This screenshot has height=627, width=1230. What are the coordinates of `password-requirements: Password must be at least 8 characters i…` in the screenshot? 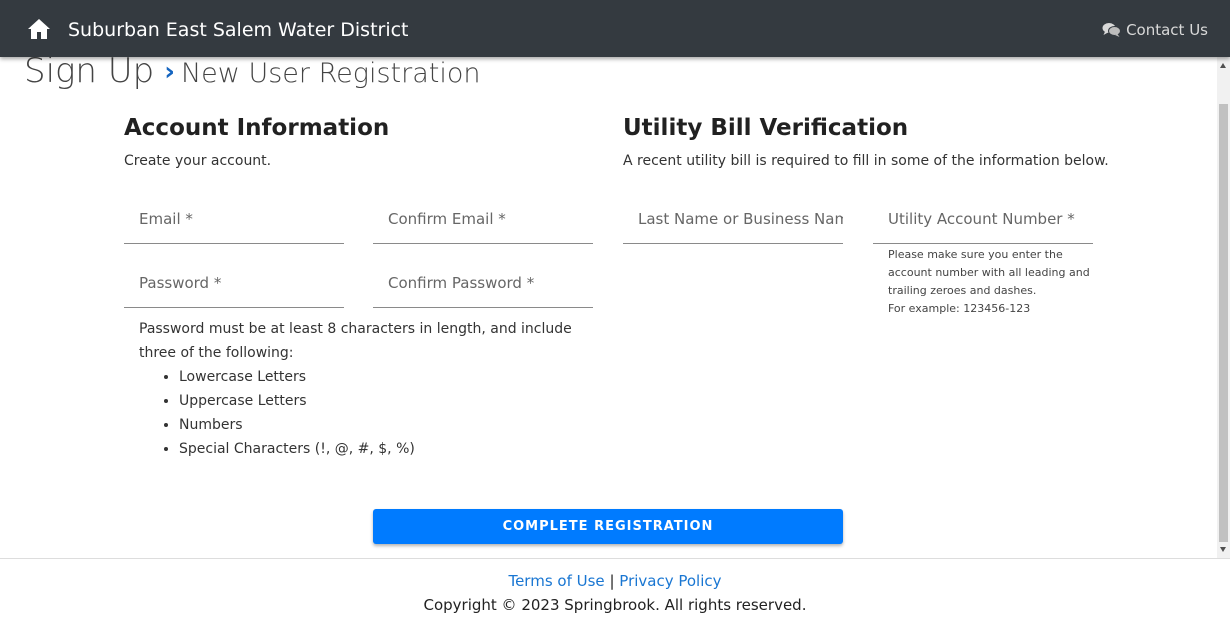 It's located at (359, 389).